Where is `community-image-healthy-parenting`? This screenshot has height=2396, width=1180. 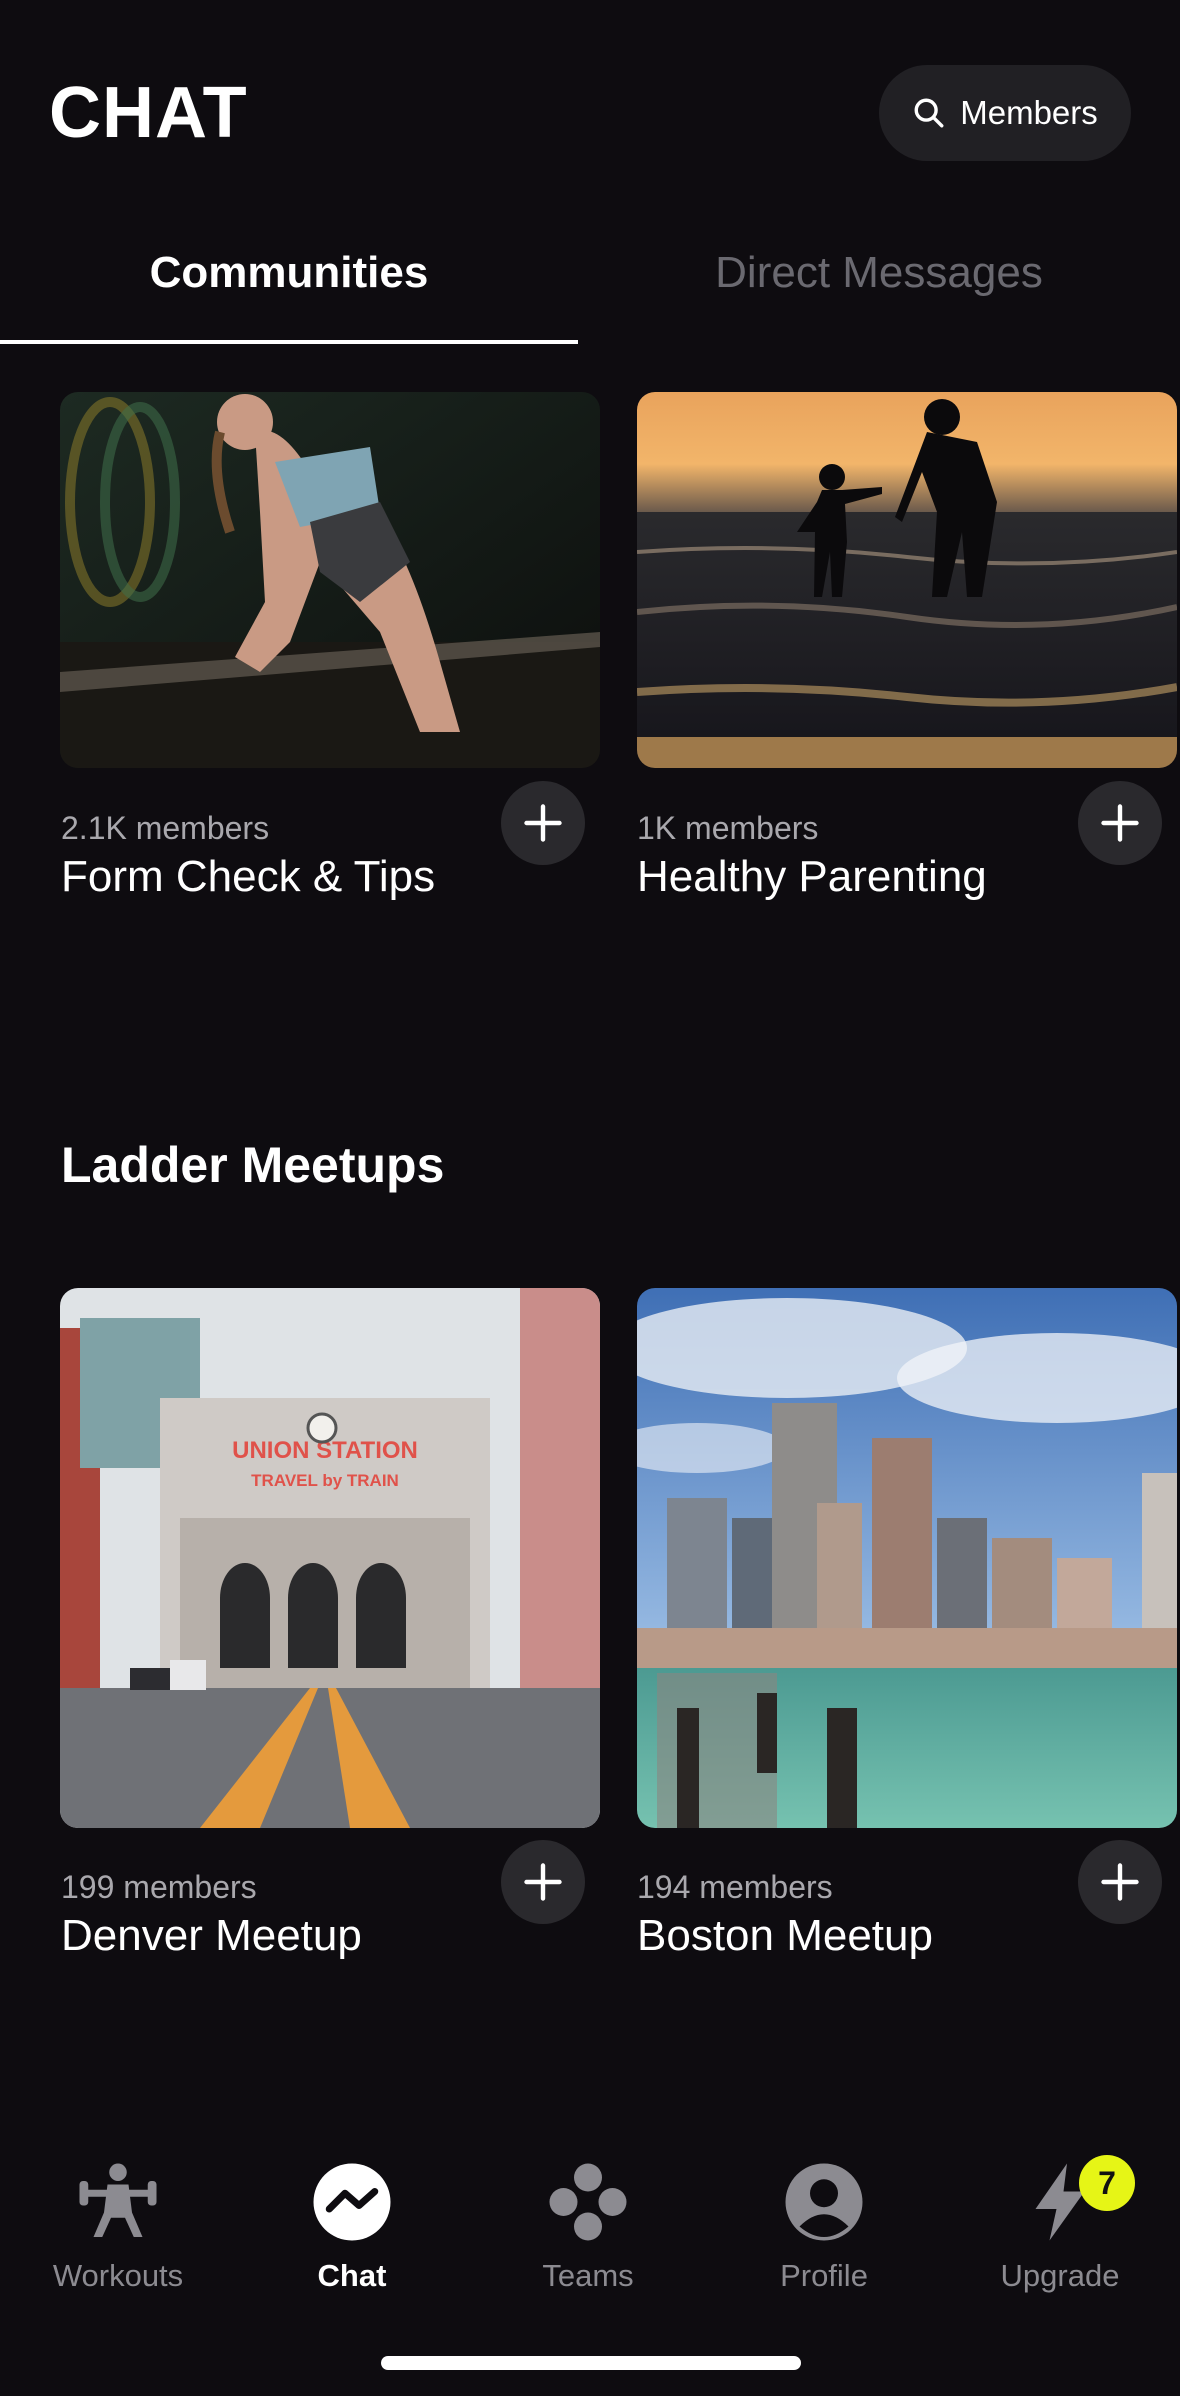
community-image-healthy-parenting is located at coordinates (907, 580).